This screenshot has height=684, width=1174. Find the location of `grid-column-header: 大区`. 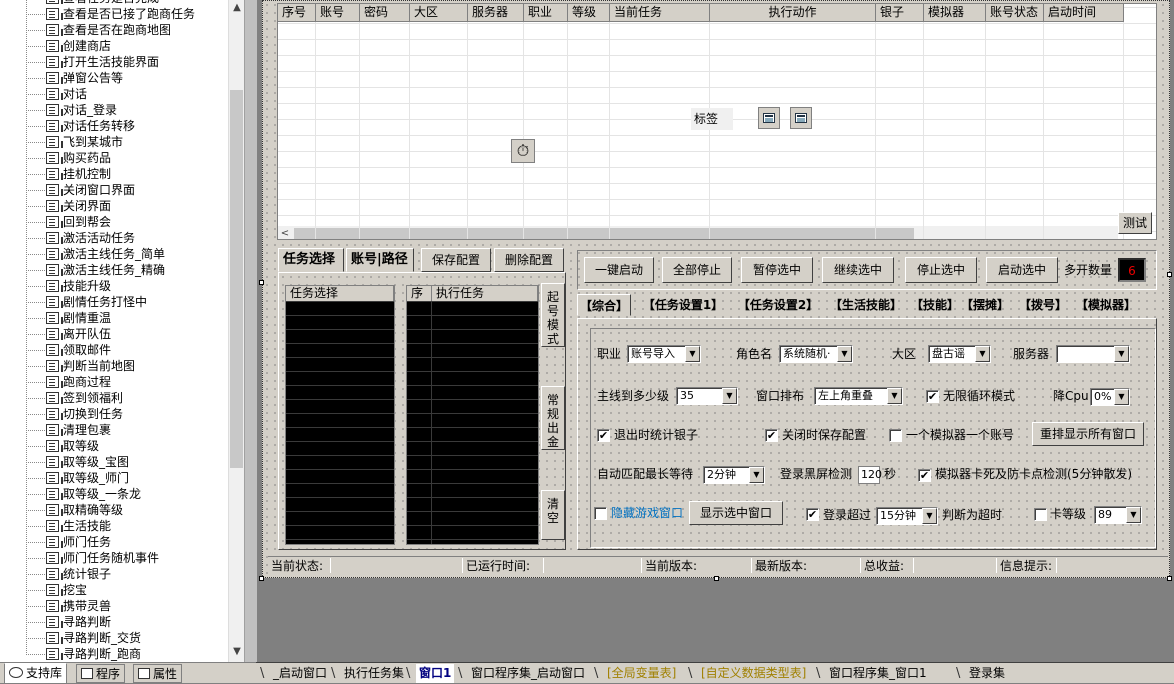

grid-column-header: 大区 is located at coordinates (439, 13).